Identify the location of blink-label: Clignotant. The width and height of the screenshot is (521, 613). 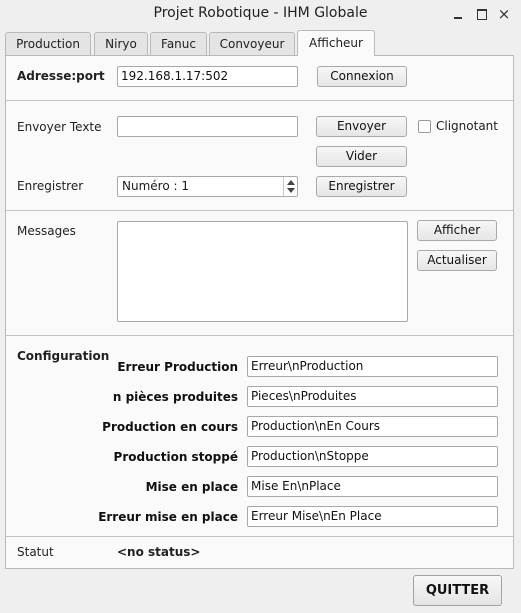
(467, 126).